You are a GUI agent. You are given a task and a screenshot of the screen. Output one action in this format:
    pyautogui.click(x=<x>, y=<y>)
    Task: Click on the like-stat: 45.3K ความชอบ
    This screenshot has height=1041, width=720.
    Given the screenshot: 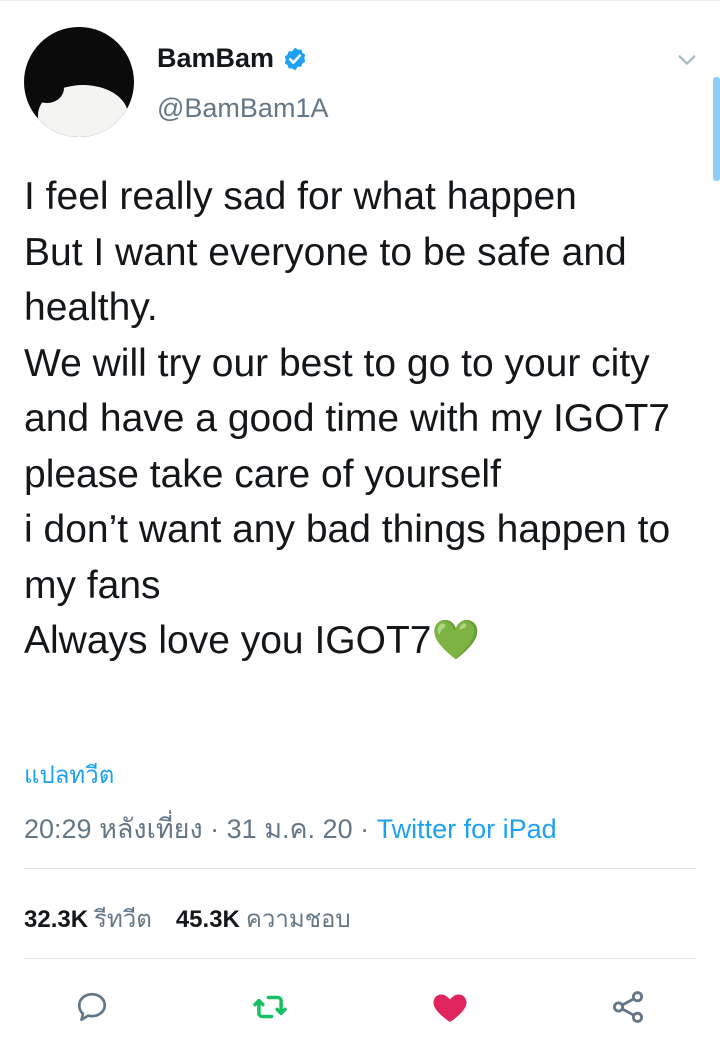 What is the action you would take?
    pyautogui.click(x=263, y=918)
    